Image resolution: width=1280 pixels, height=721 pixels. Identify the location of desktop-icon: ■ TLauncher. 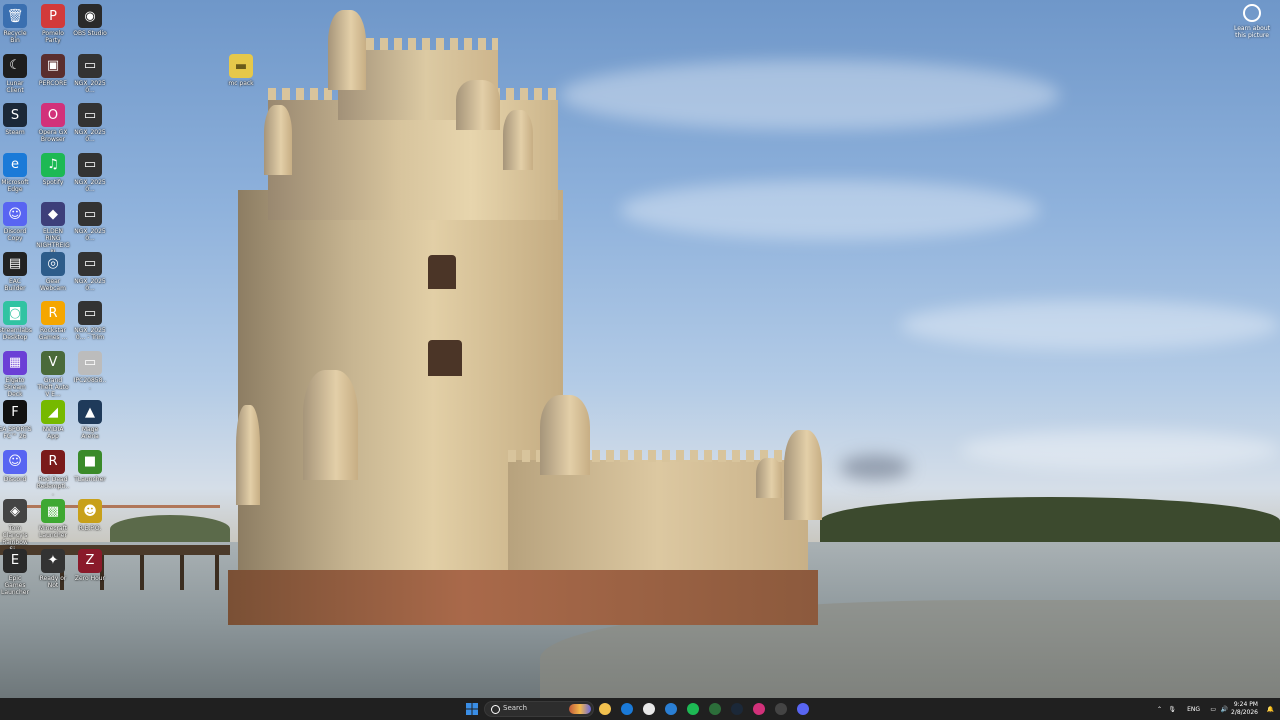
(90, 466).